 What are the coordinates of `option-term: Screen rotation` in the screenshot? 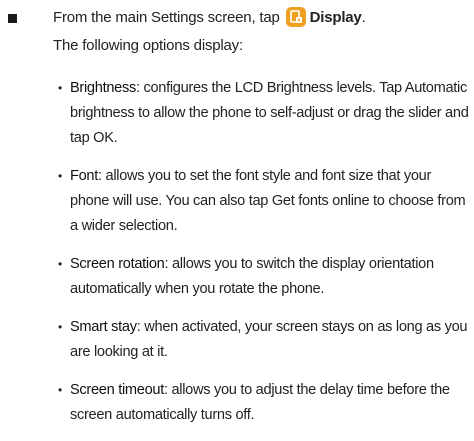 It's located at (117, 264).